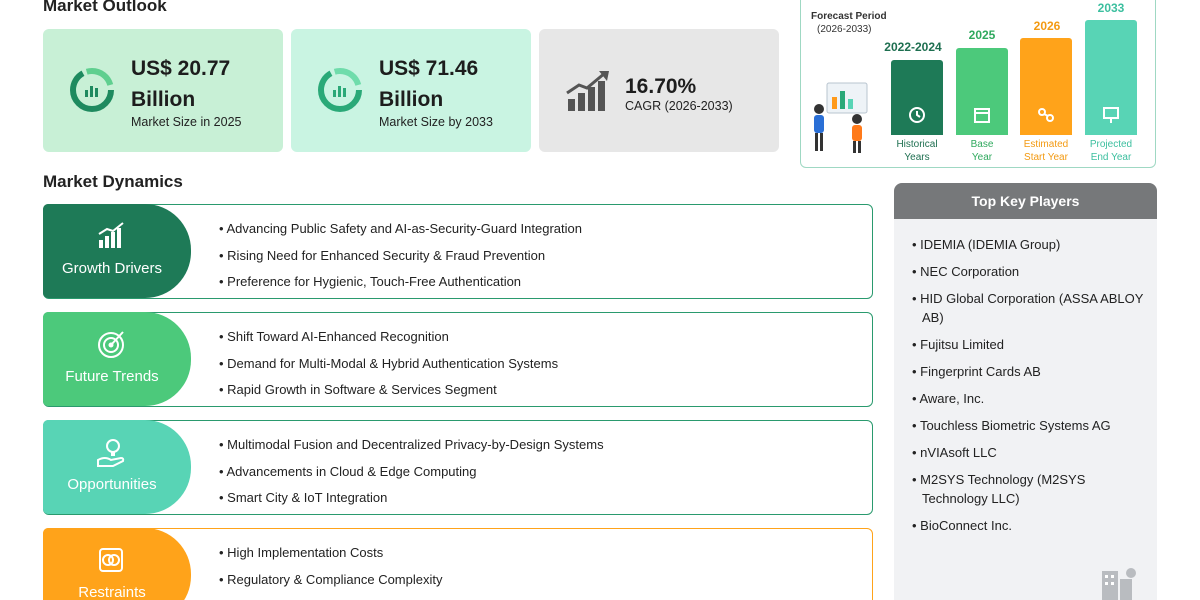 The height and width of the screenshot is (600, 1200). I want to click on list-item: nVIAsoft LLC, so click(1029, 452).